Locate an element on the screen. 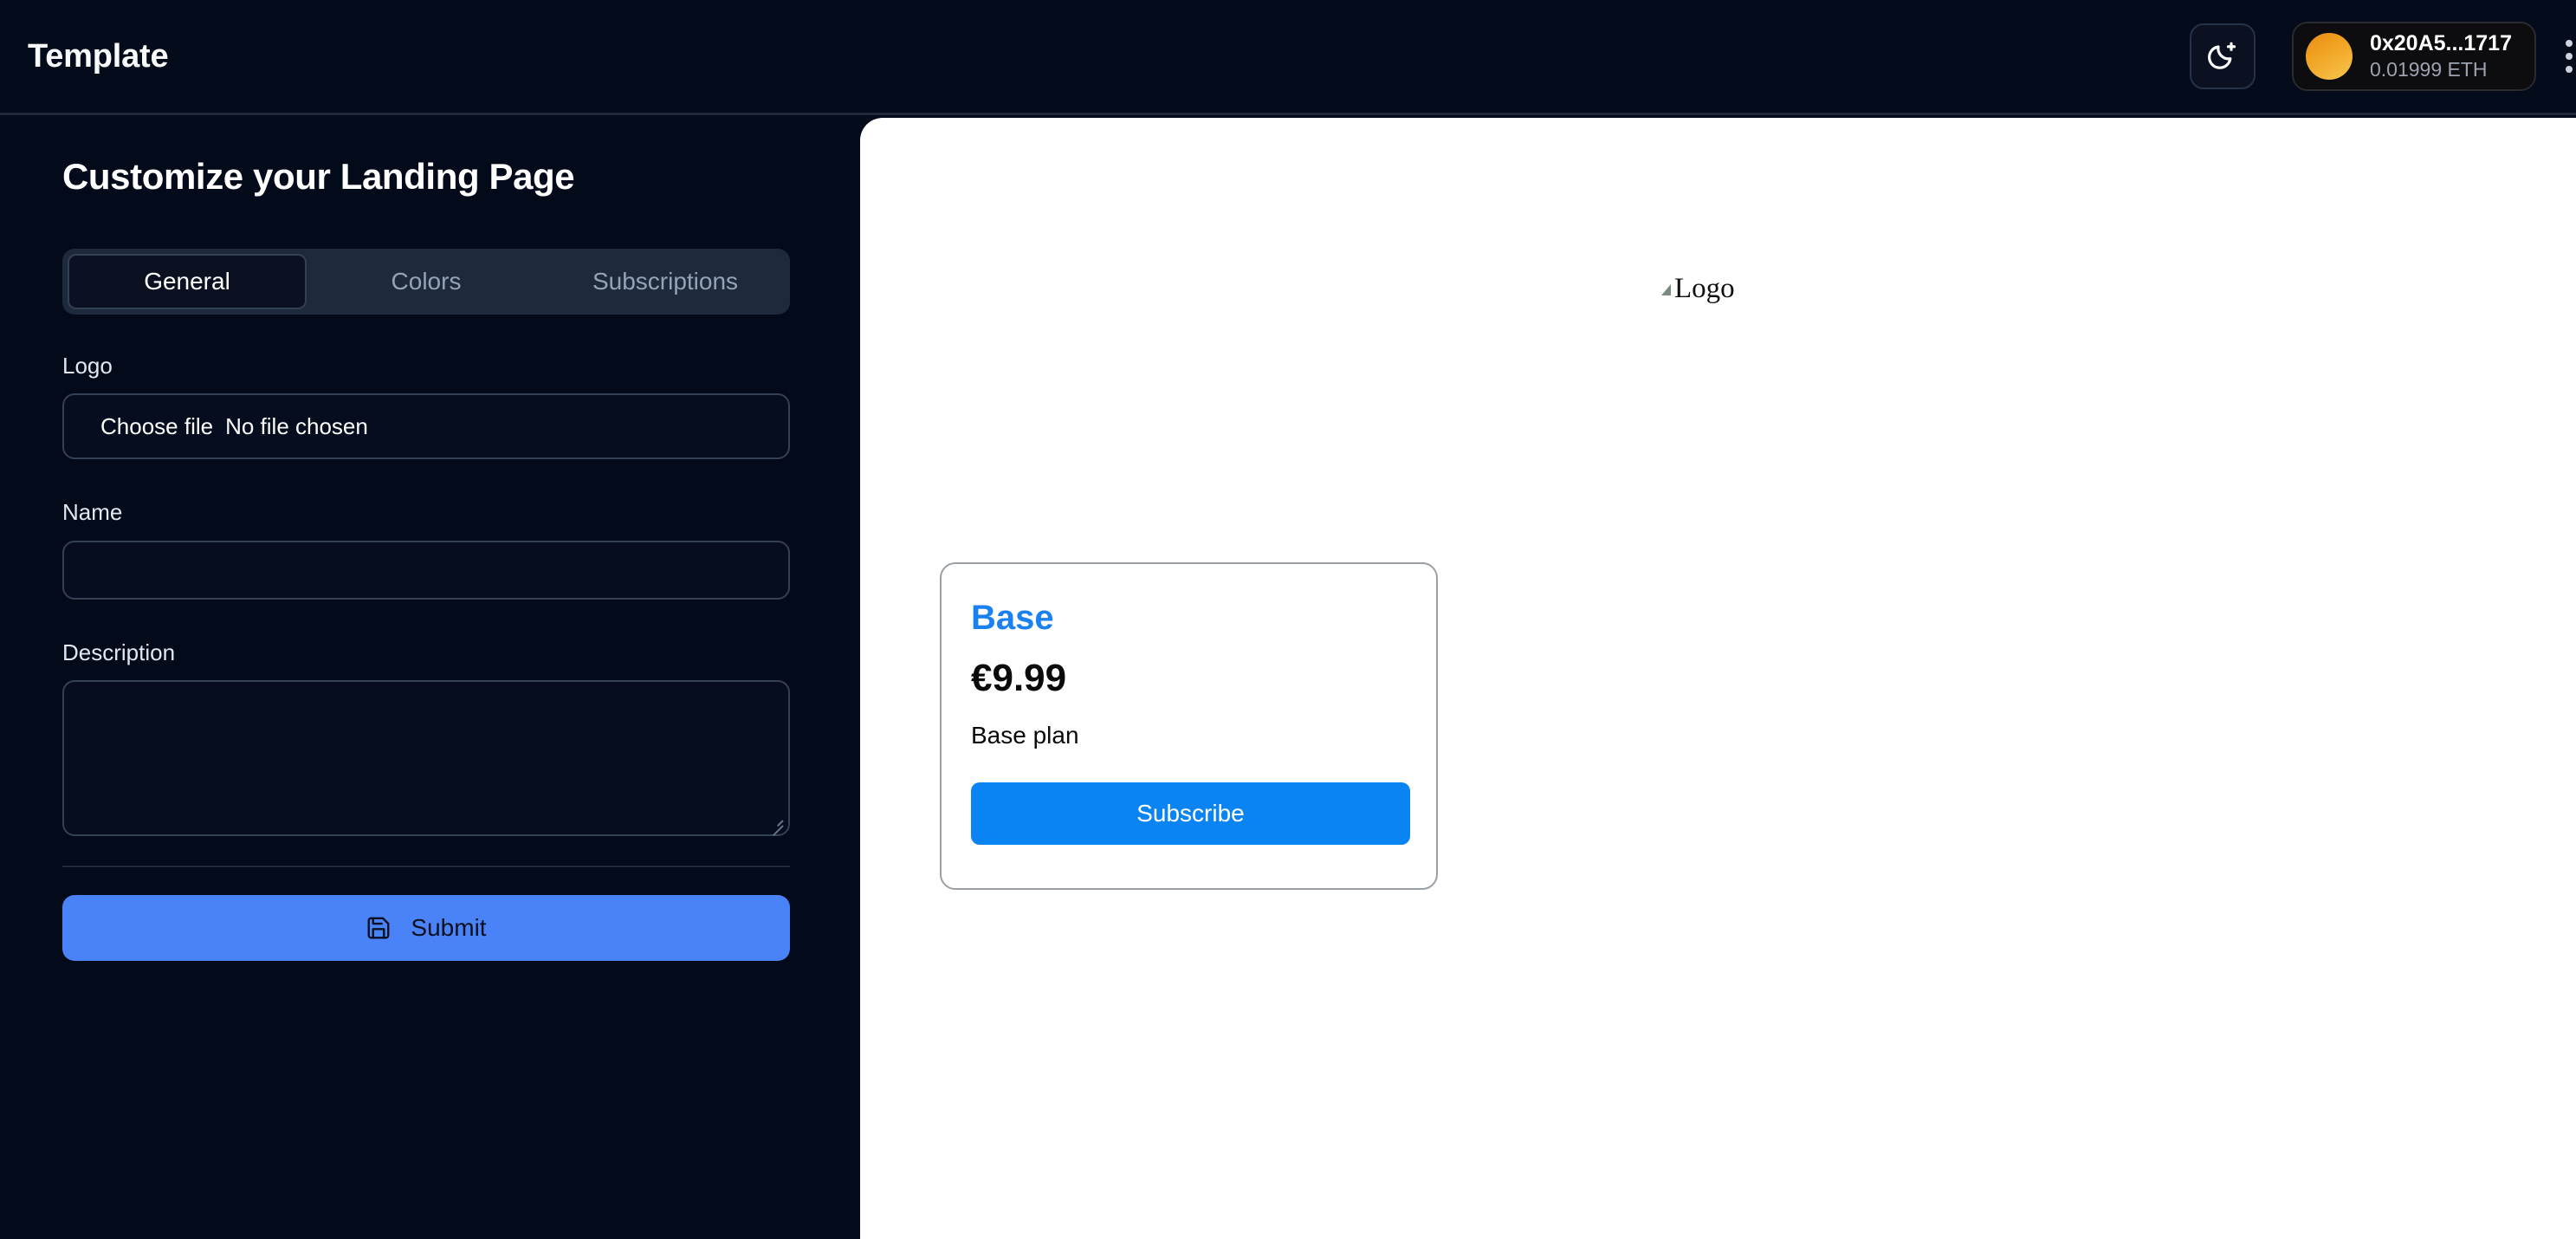  theme-toggle-button is located at coordinates (2222, 56).